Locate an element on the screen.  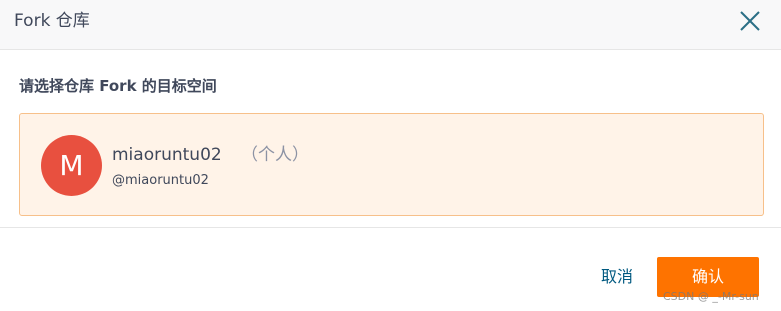
footer-divider is located at coordinates (390, 227).